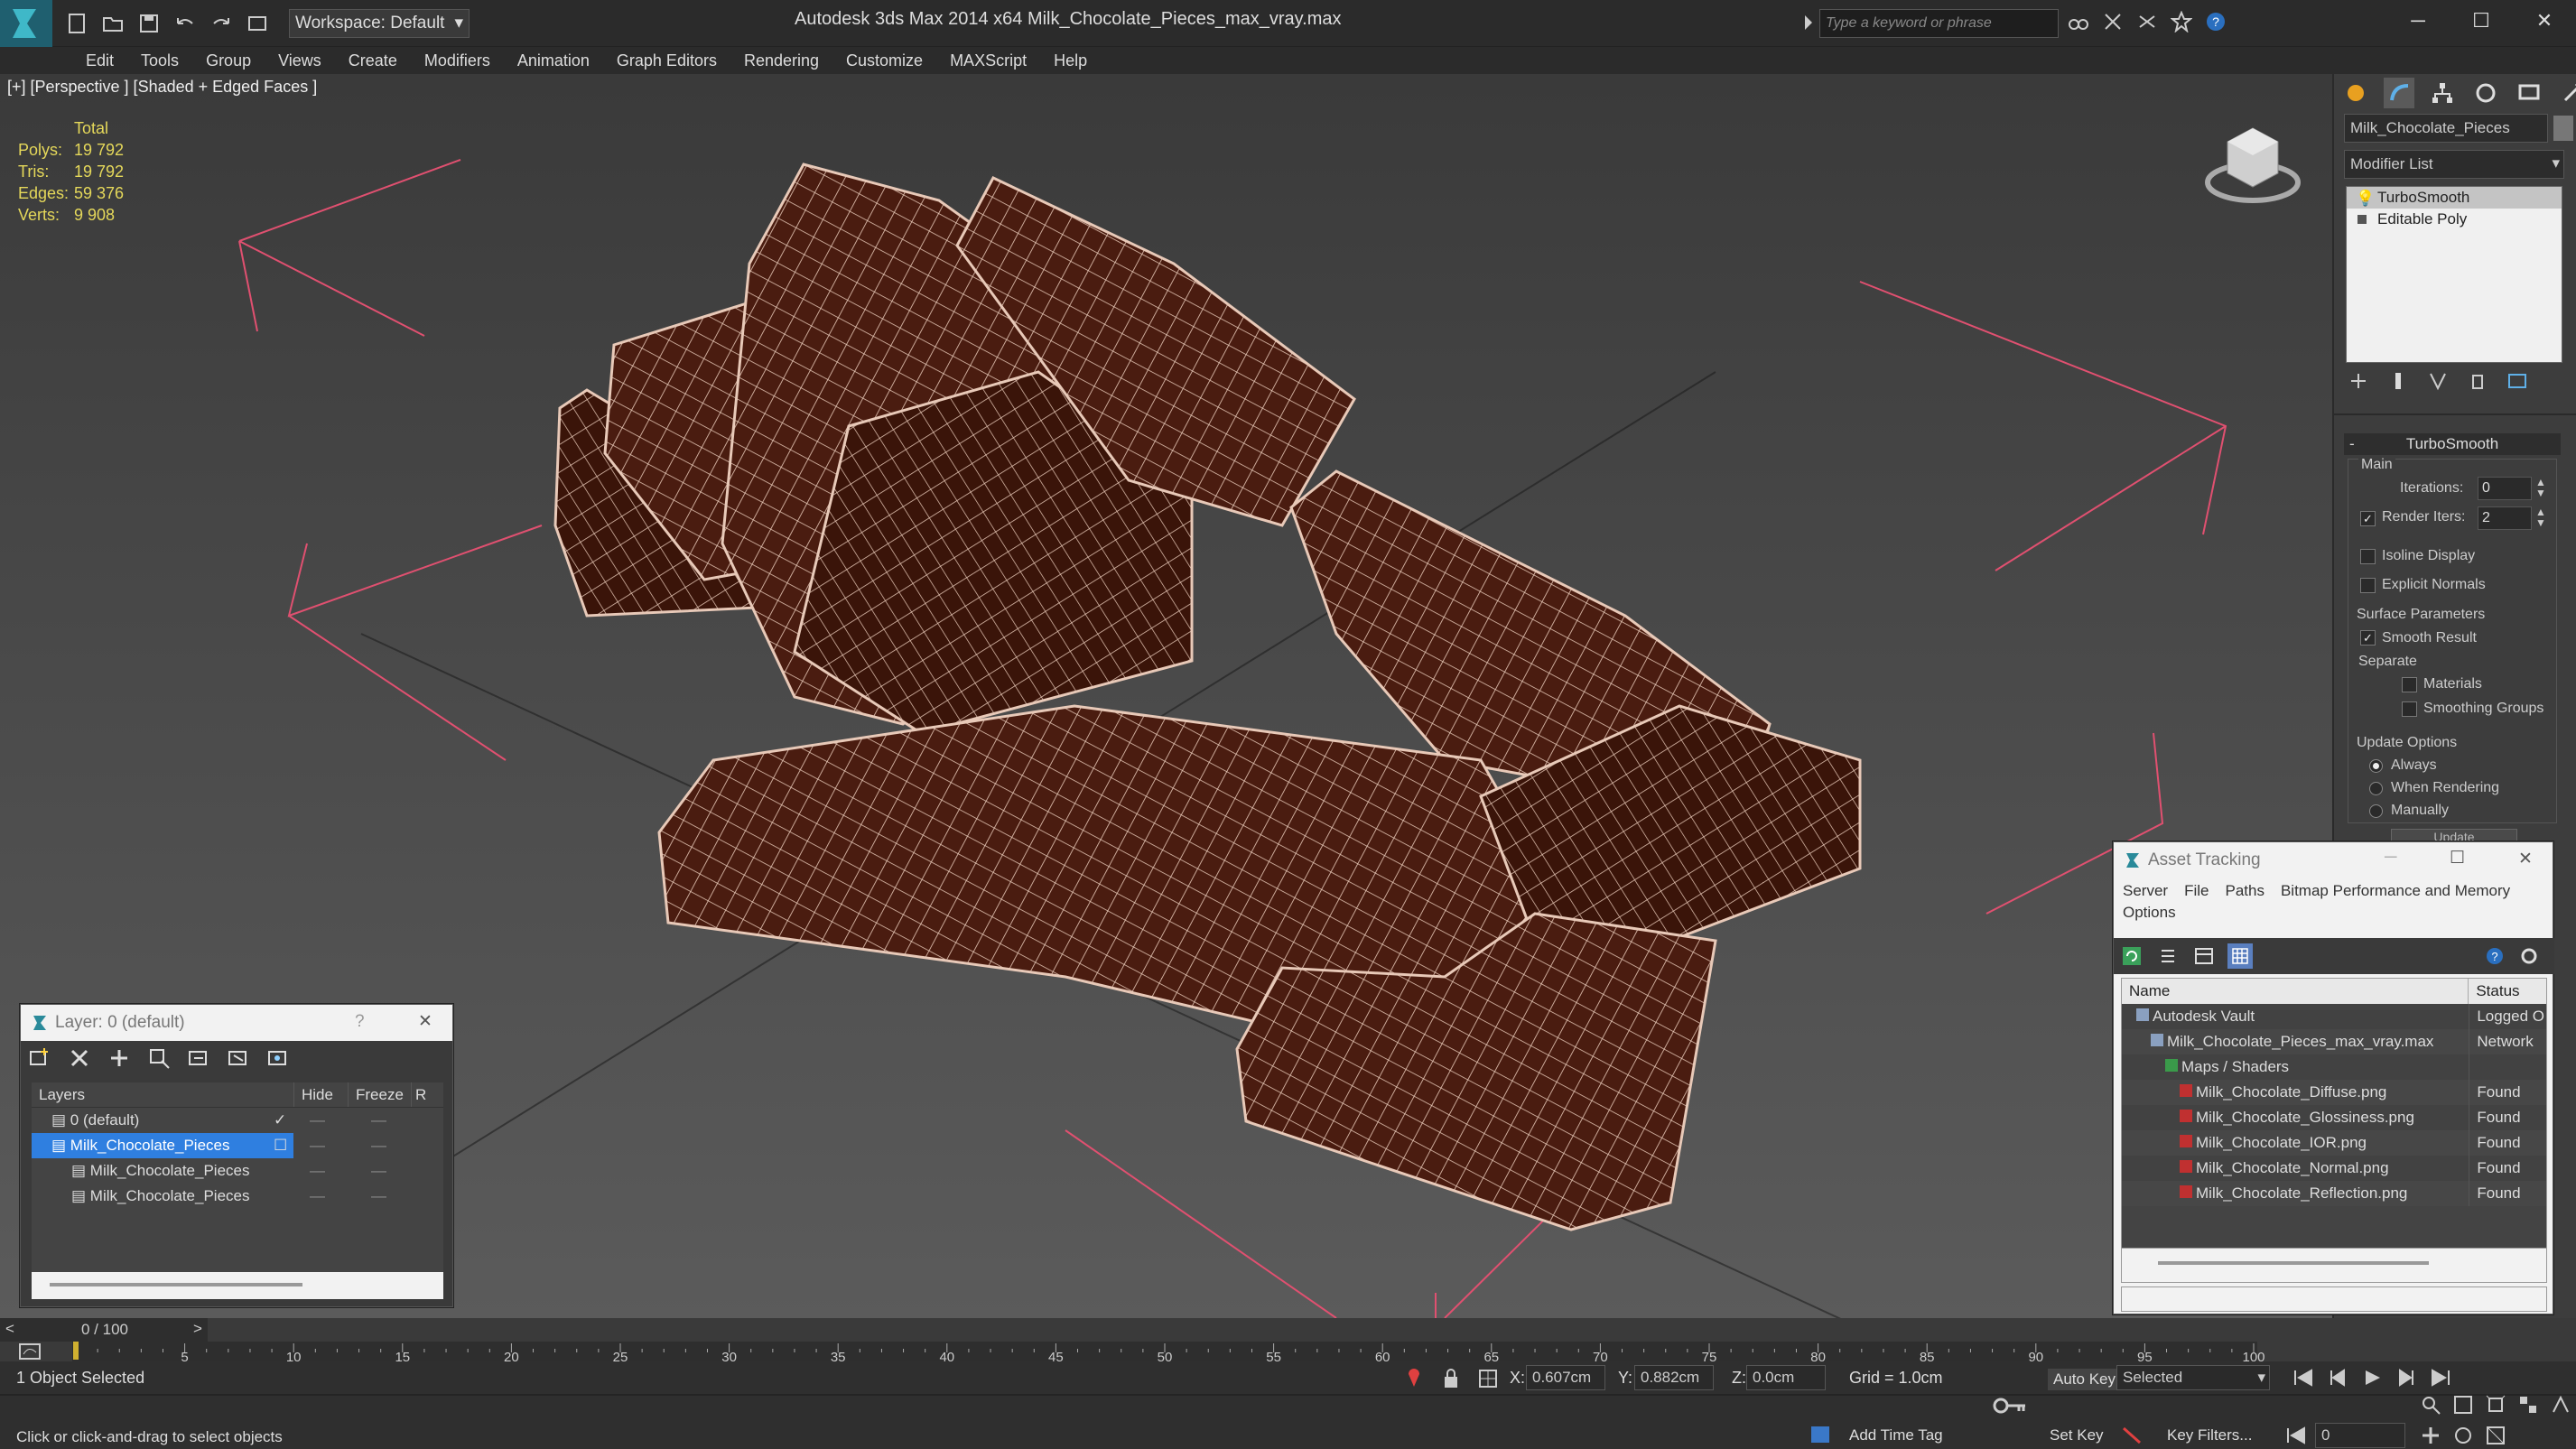  Describe the element at coordinates (2168, 956) in the screenshot. I see `list-view-icon` at that location.